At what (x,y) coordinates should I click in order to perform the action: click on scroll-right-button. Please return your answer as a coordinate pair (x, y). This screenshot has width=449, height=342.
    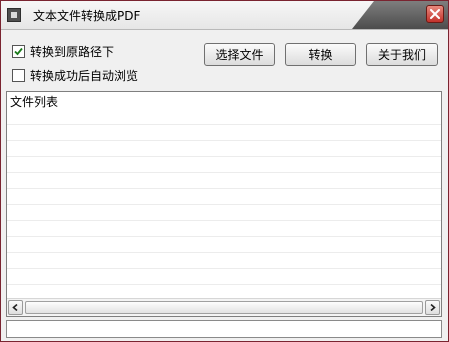
    Looking at the image, I should click on (432, 307).